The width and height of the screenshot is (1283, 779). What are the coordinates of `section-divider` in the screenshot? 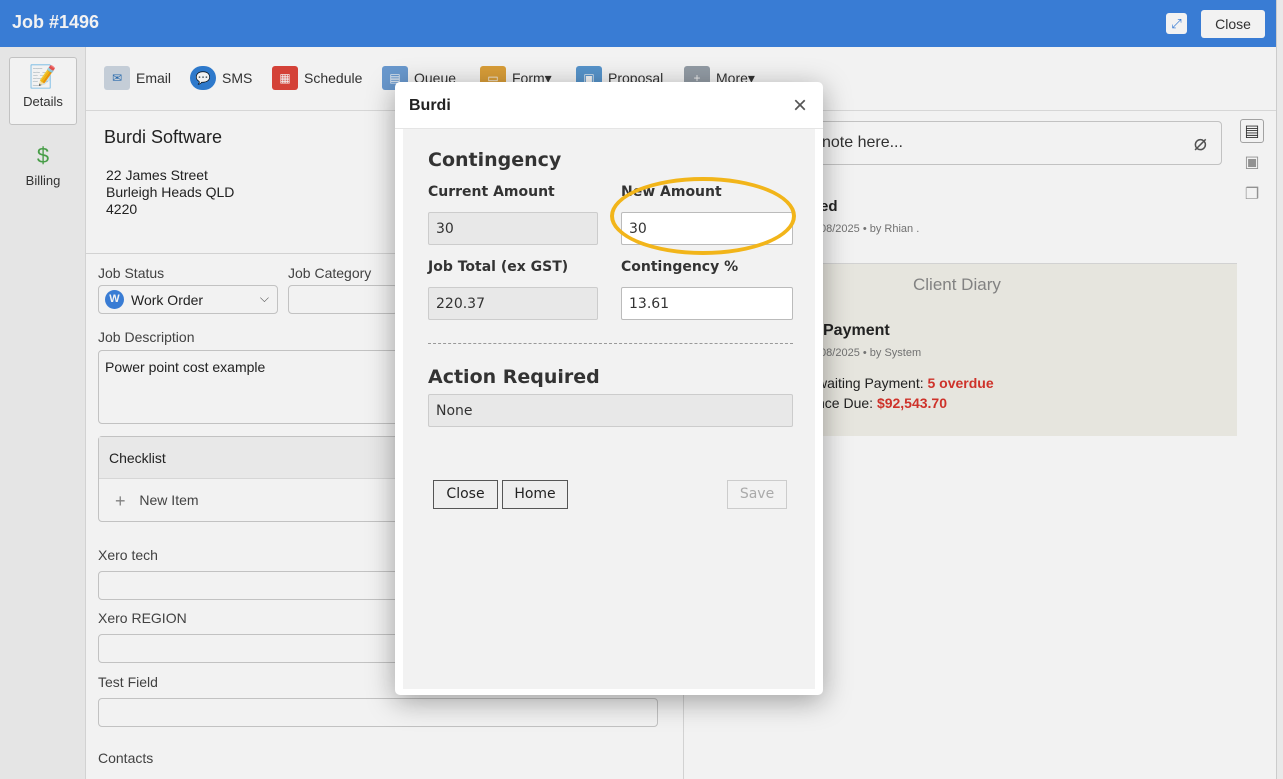 It's located at (610, 343).